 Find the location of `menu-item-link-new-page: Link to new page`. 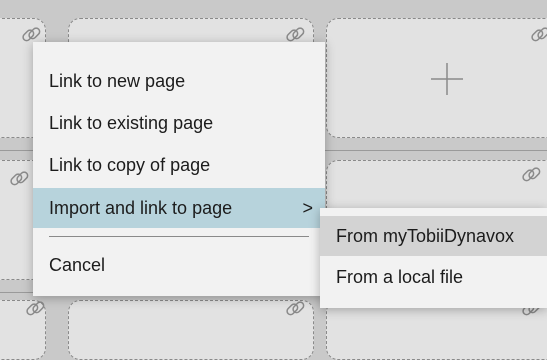

menu-item-link-new-page: Link to new page is located at coordinates (179, 81).